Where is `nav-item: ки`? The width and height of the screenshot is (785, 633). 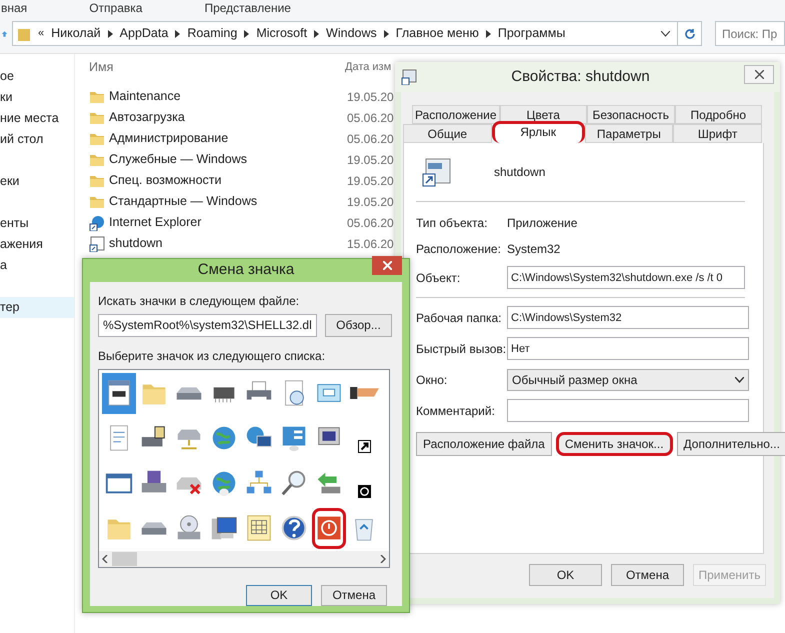
nav-item: ки is located at coordinates (37, 97).